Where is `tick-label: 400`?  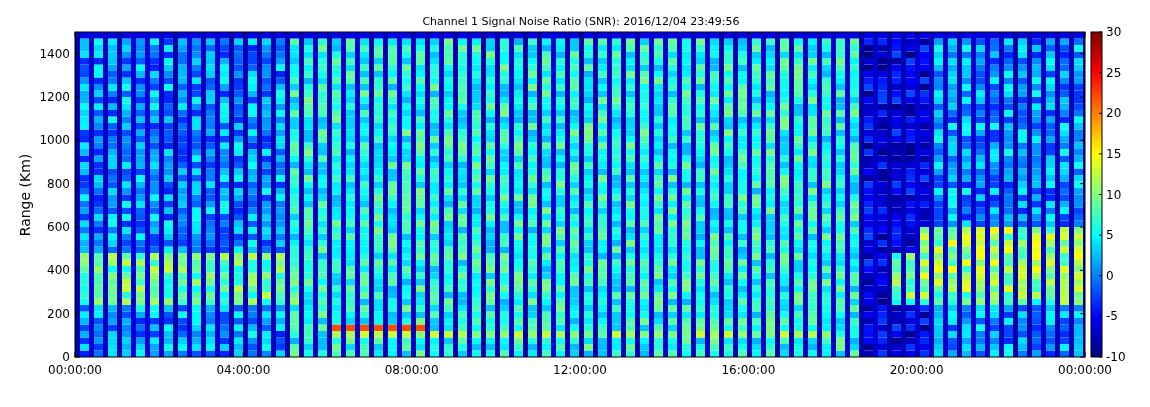 tick-label: 400 is located at coordinates (58, 270).